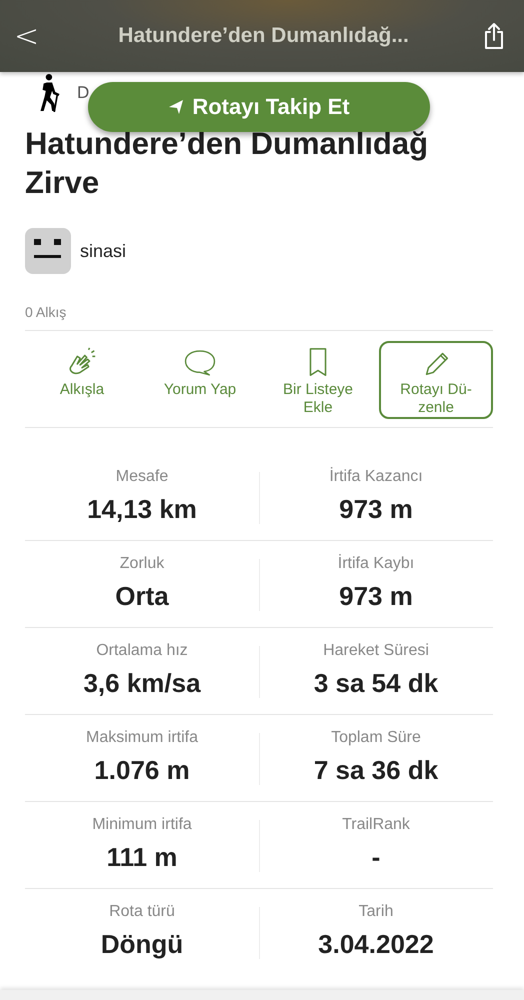 The width and height of the screenshot is (524, 1000). What do you see at coordinates (83, 93) in the screenshot?
I see `activity-label: D` at bounding box center [83, 93].